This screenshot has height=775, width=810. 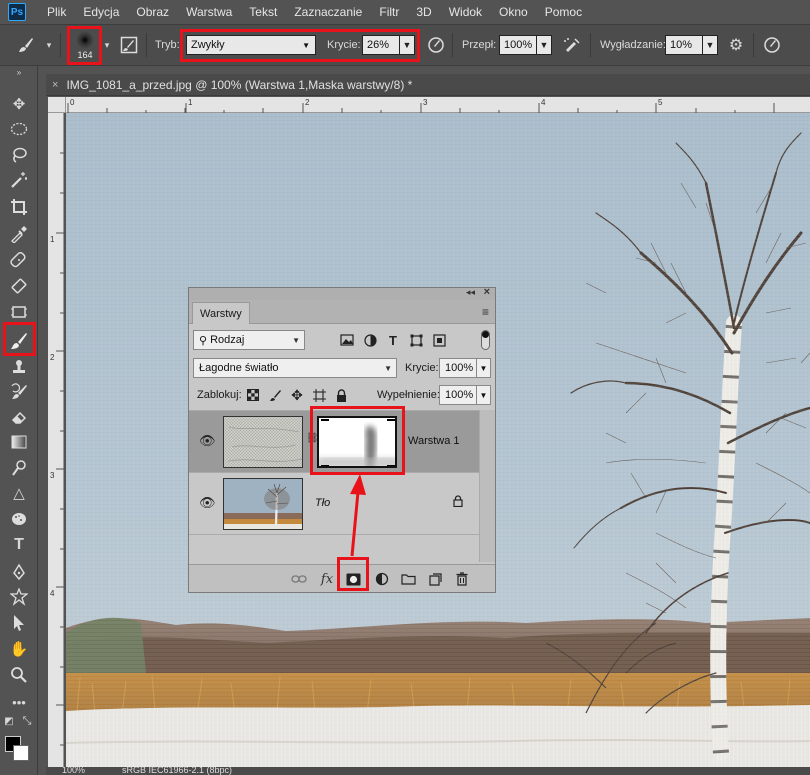 What do you see at coordinates (19, 493) in the screenshot?
I see `sharpen-tool-icon: △` at bounding box center [19, 493].